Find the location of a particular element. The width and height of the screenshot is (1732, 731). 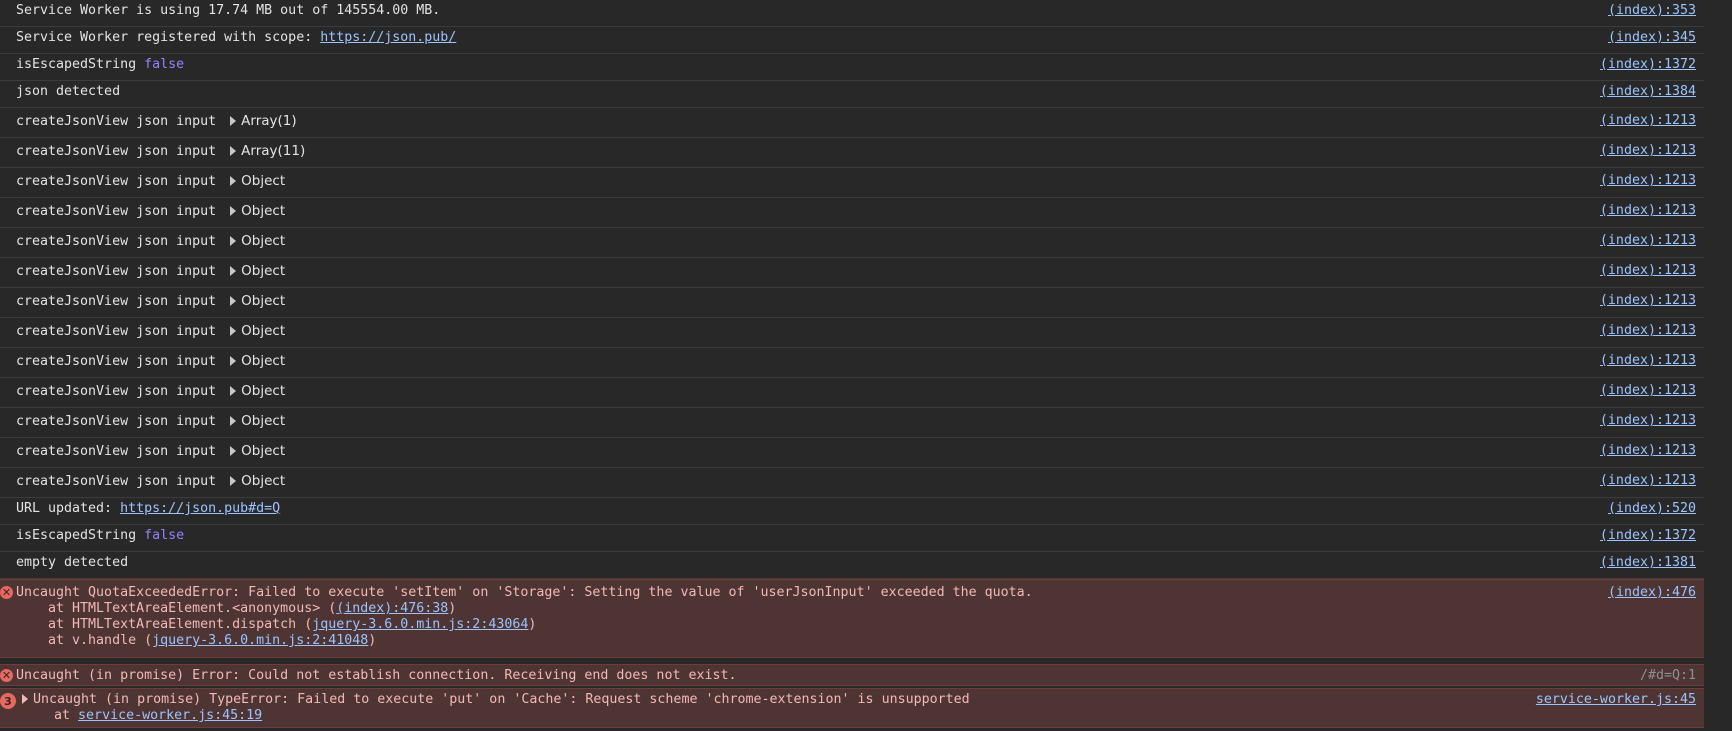

log-message: json detected is located at coordinates (68, 91).